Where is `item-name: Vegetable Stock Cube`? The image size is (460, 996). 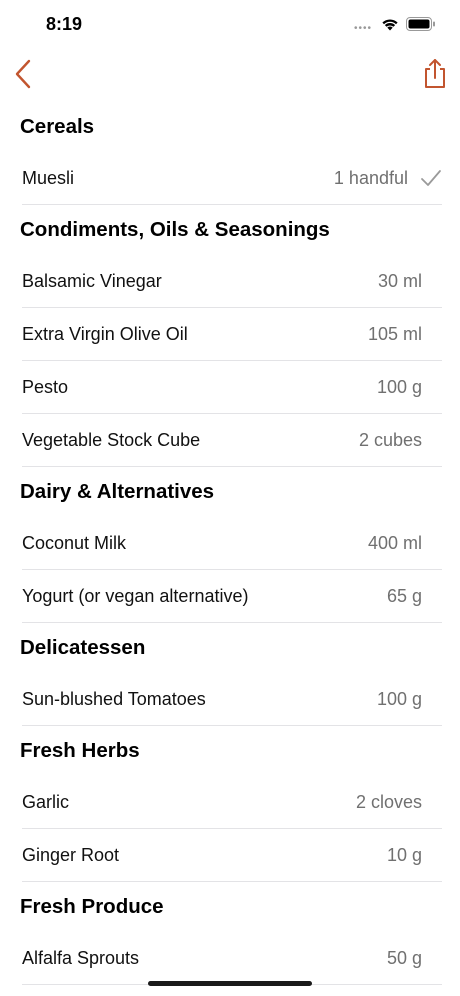
item-name: Vegetable Stock Cube is located at coordinates (111, 439).